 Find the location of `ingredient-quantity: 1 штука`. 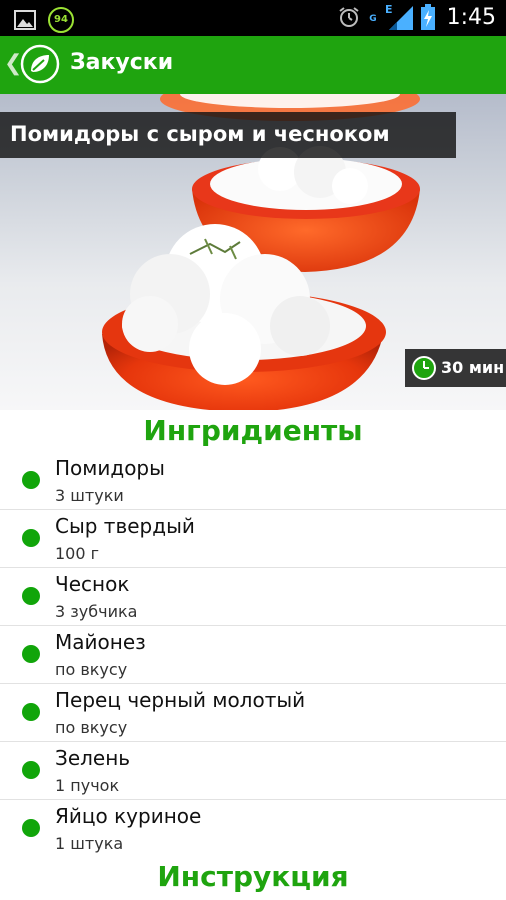

ingredient-quantity: 1 штука is located at coordinates (89, 843).